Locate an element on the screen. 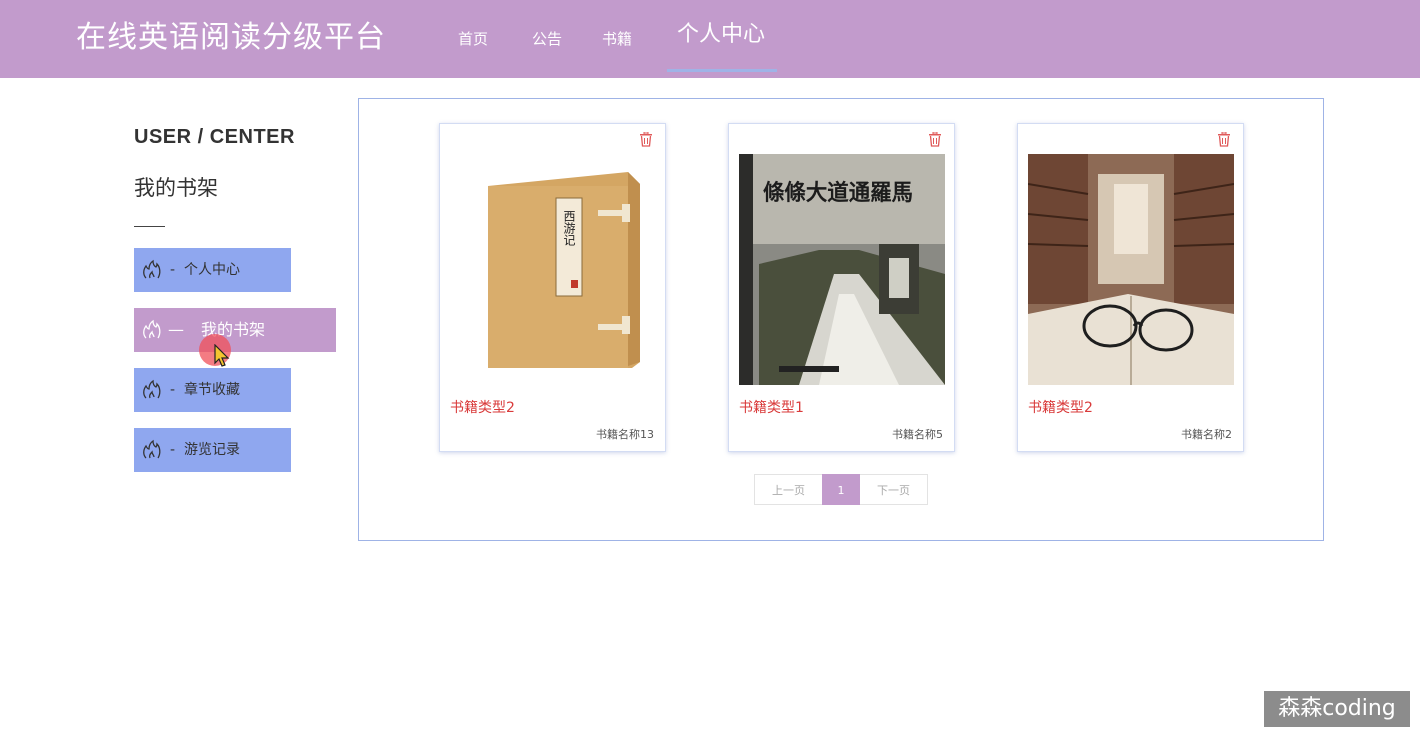 The image size is (1420, 742). sidebar-item-chapter-favorites: - 章节收藏 is located at coordinates (212, 390).